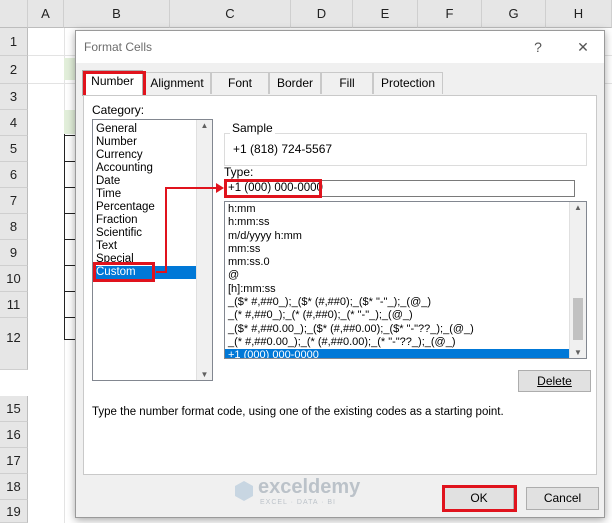 The height and width of the screenshot is (523, 612). I want to click on row-header-12: 12, so click(14, 344).